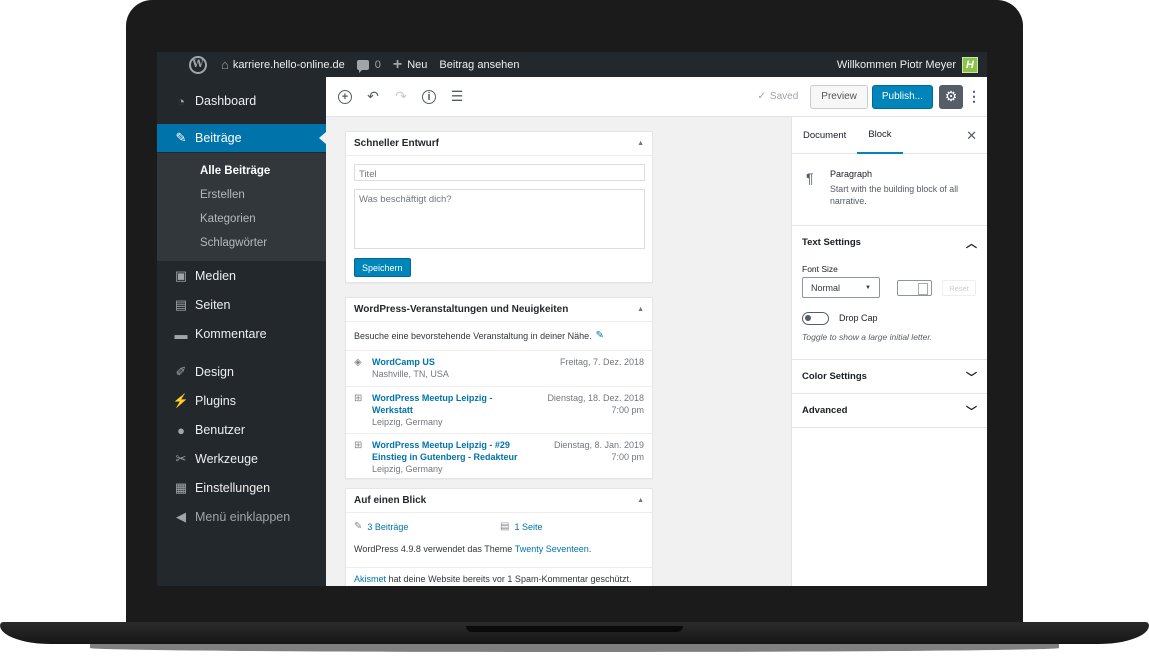  I want to click on theme-link: Twenty Seventeen, so click(552, 549).